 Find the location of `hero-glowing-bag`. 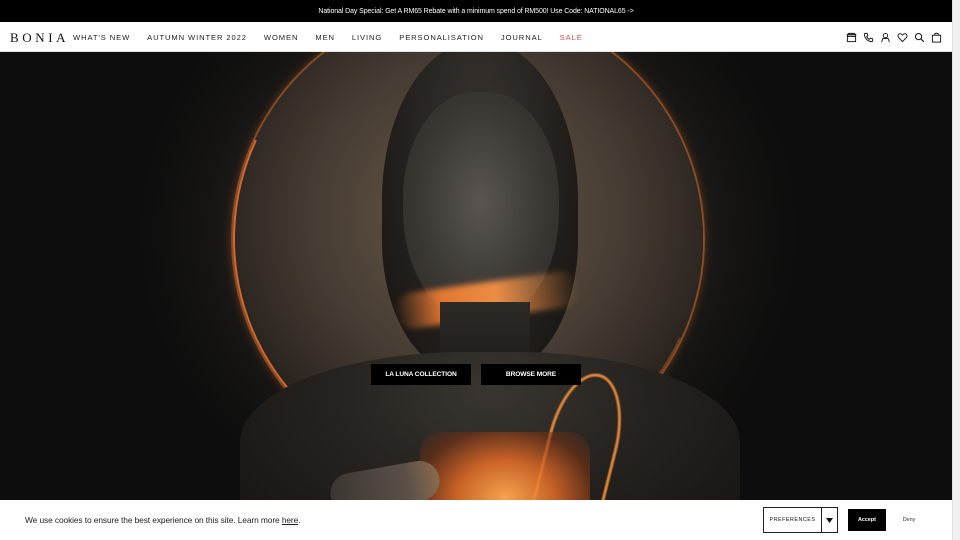

hero-glowing-bag is located at coordinates (505, 466).